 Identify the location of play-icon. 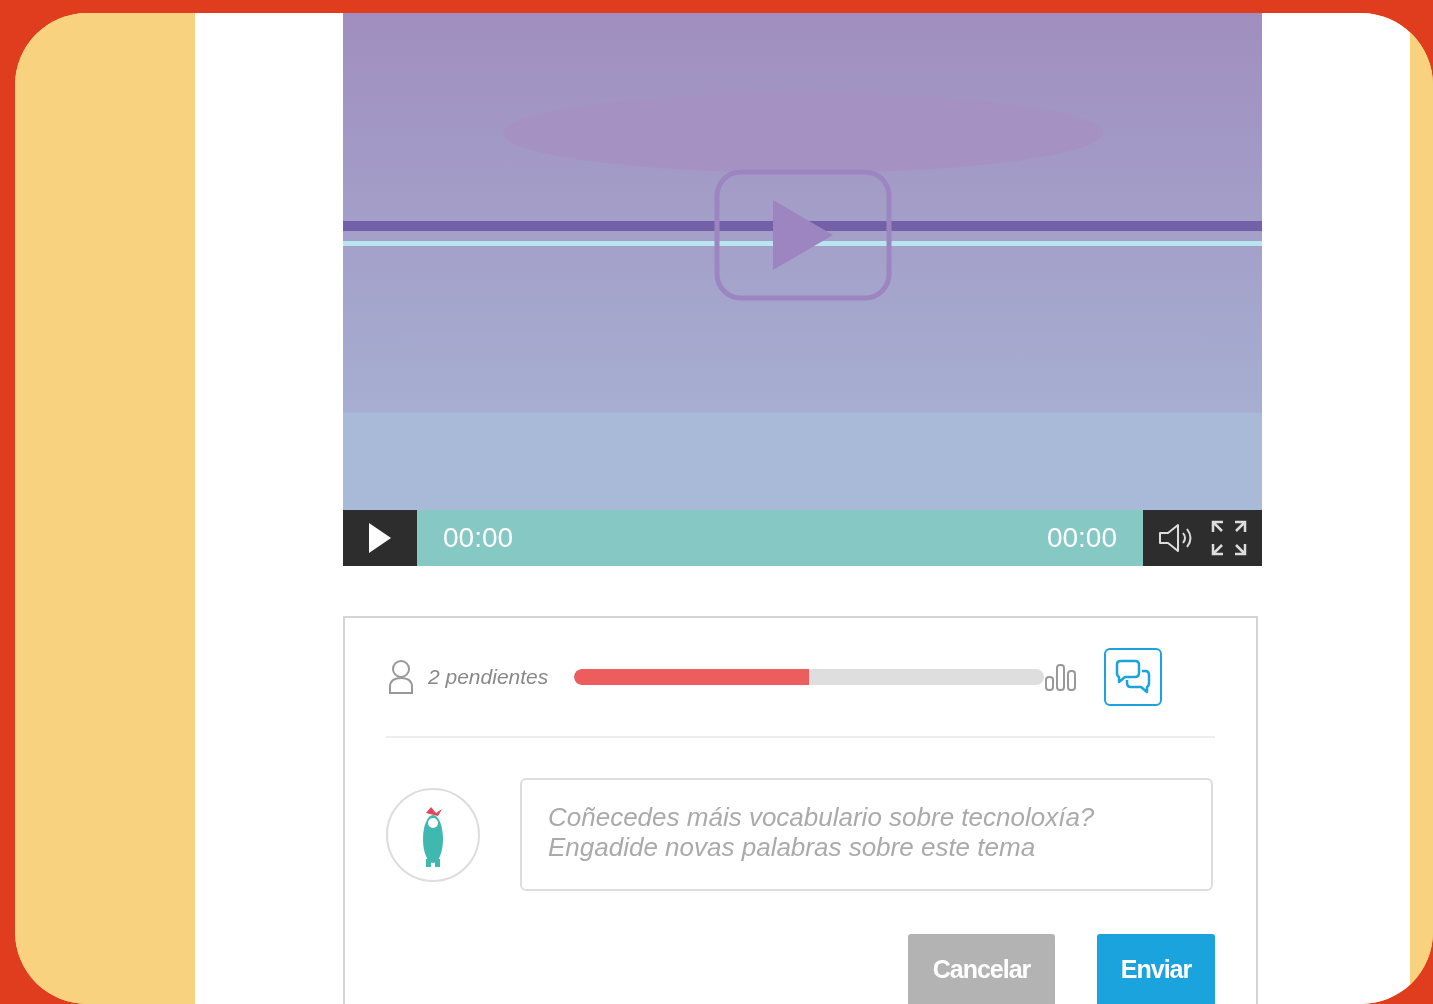
(380, 538).